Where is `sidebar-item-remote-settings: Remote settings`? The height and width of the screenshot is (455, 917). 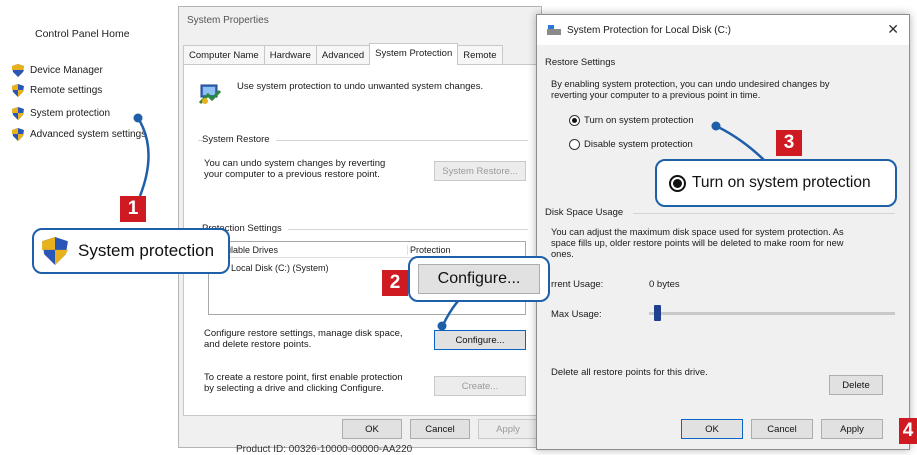
sidebar-item-remote-settings: Remote settings is located at coordinates (57, 90).